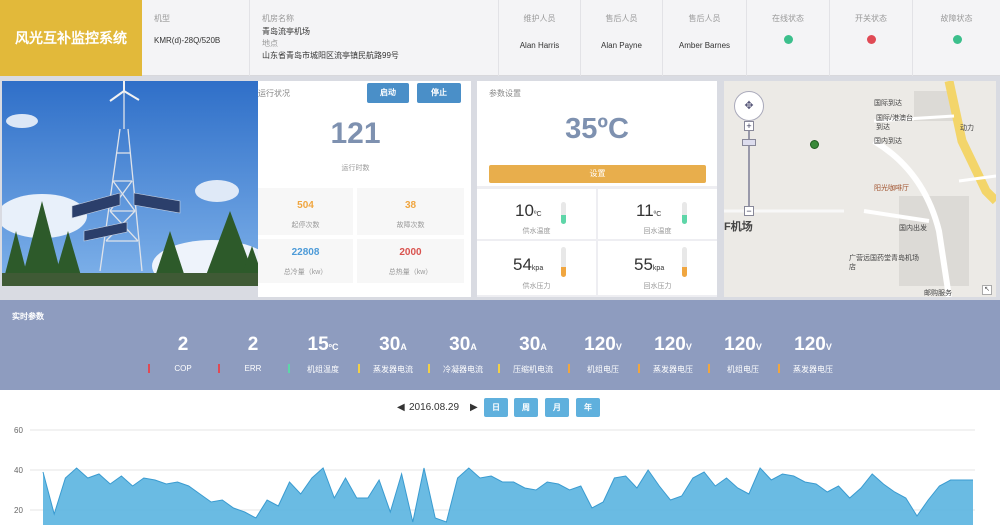  I want to click on range-day-button: 日, so click(496, 407).